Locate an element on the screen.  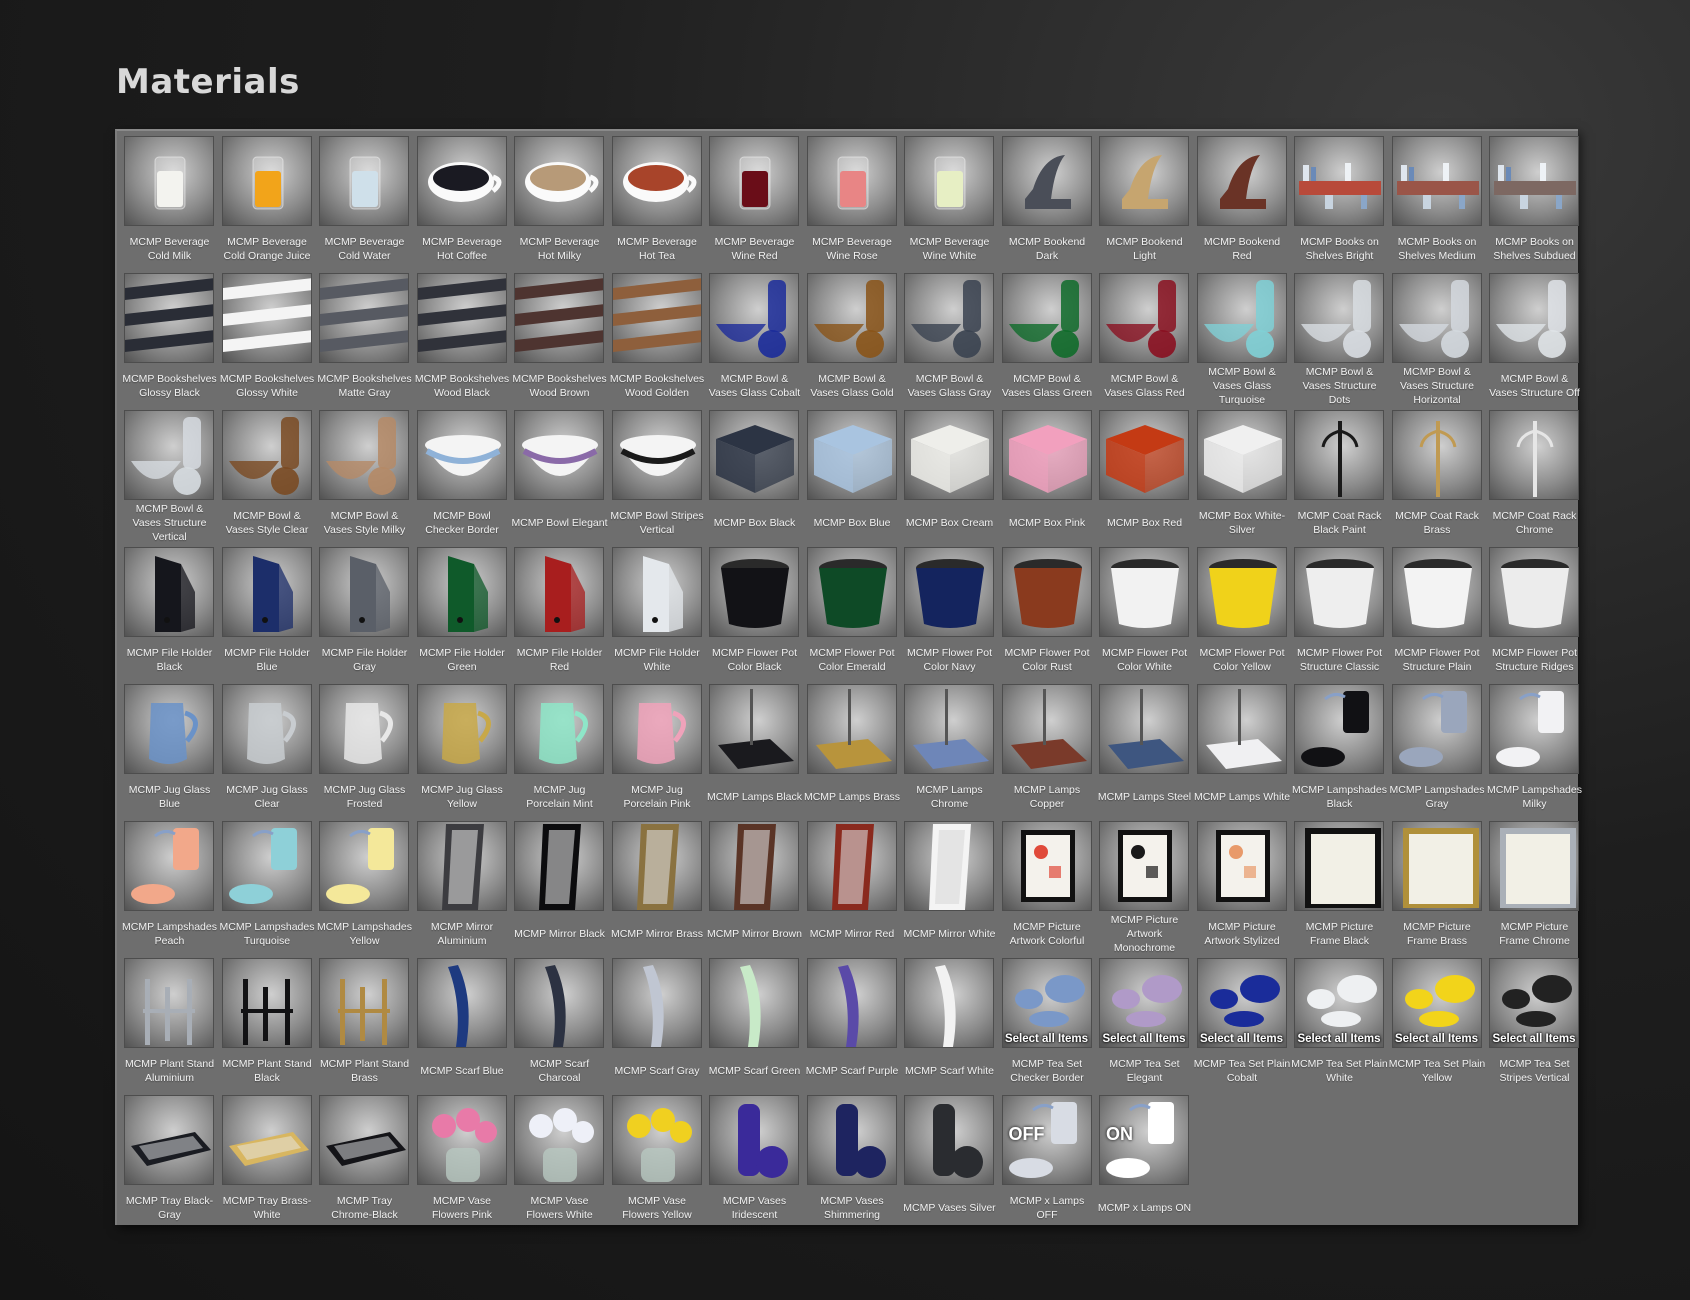
material-tile: MCMP Flower Pot Structure Plain is located at coordinates (1437, 613).